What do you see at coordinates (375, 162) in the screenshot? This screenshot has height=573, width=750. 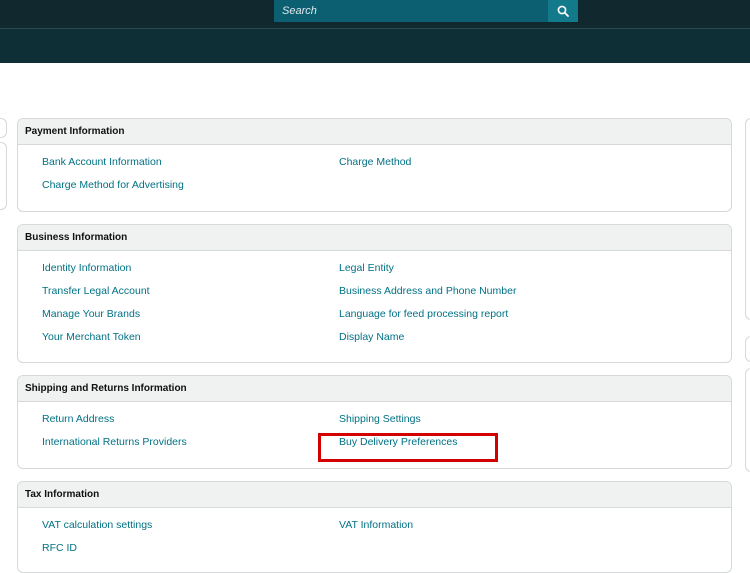 I see `link-charge-method: Charge Method` at bounding box center [375, 162].